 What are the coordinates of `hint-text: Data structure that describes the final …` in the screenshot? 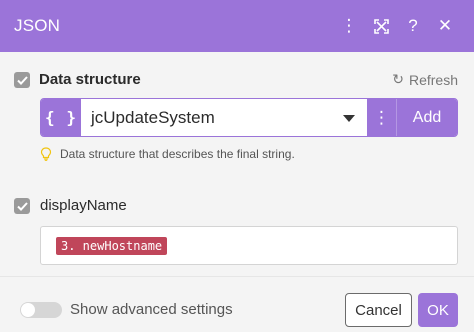 It's located at (177, 154).